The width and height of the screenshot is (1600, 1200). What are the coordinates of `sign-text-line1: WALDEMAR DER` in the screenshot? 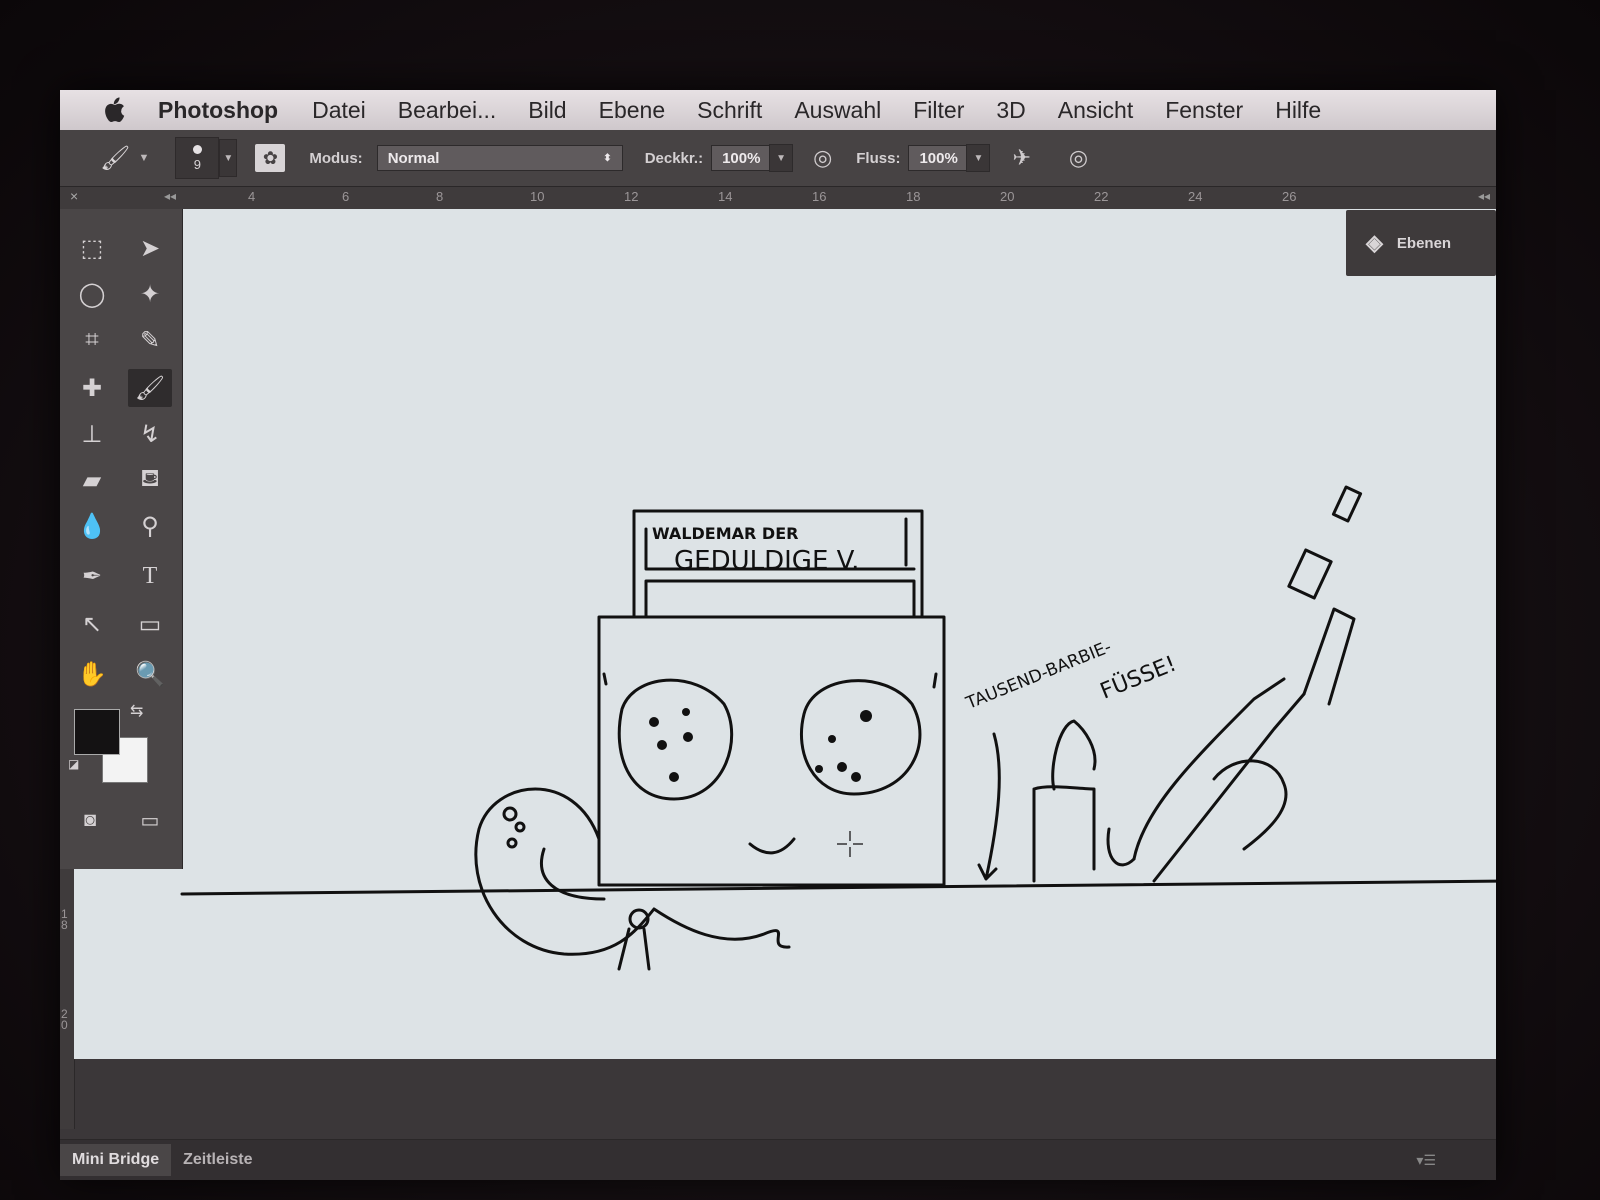 It's located at (725, 533).